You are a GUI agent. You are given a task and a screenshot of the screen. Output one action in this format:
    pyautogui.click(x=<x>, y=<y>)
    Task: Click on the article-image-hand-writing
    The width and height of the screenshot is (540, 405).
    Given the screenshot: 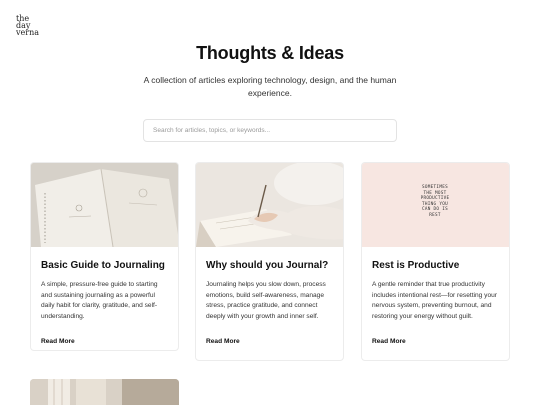 What is the action you would take?
    pyautogui.click(x=269, y=205)
    